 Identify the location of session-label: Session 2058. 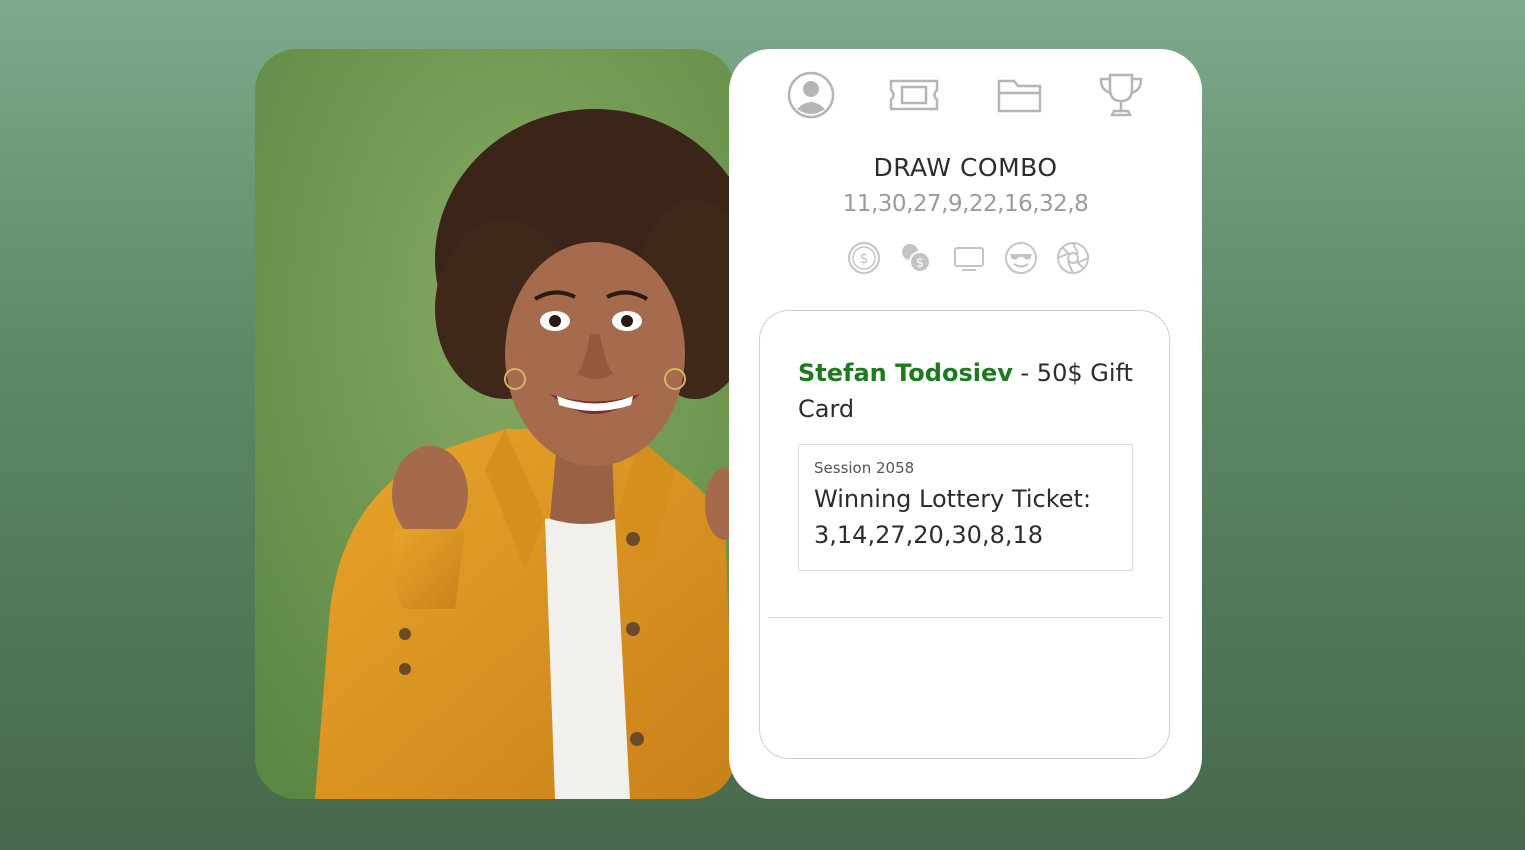
(864, 468).